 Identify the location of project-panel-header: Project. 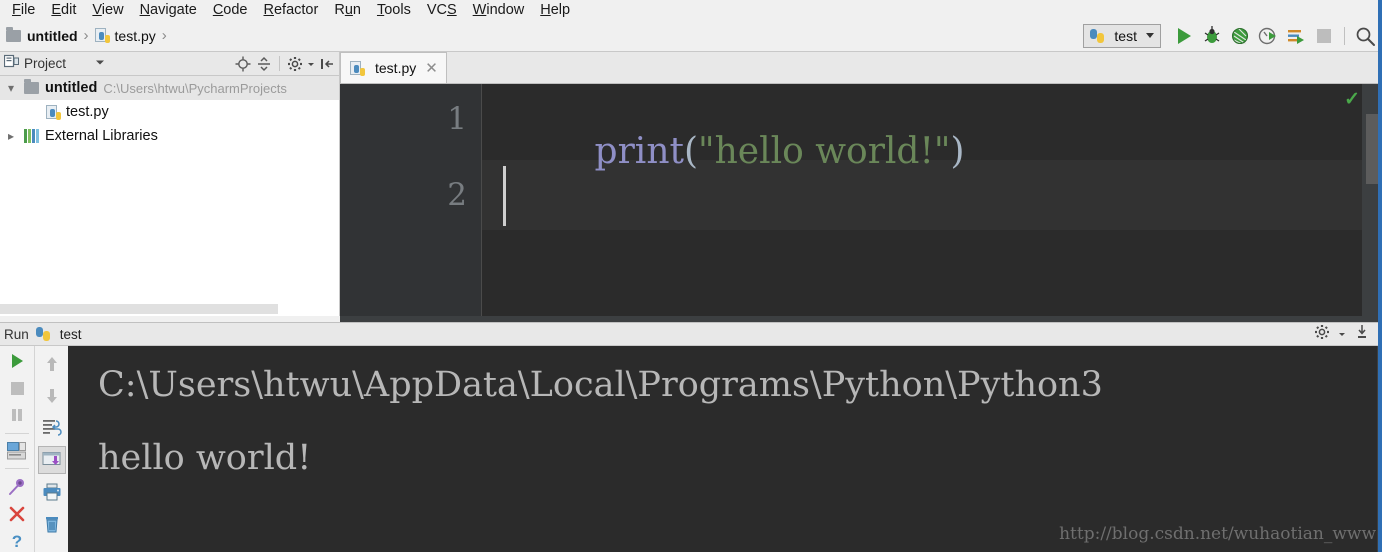
(170, 64).